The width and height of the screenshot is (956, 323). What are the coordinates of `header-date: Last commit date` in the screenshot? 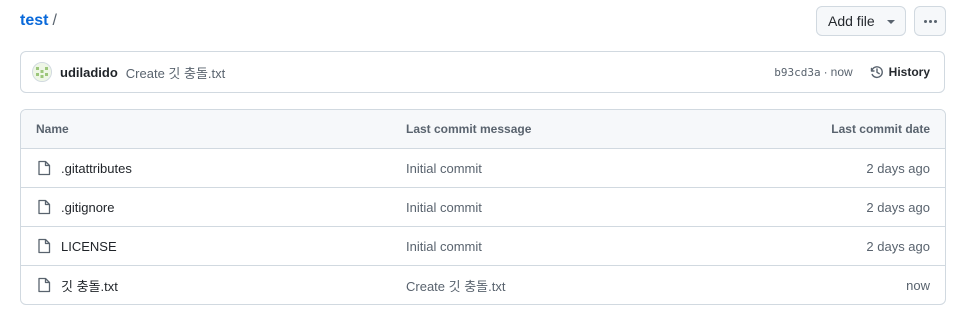 It's located at (880, 129).